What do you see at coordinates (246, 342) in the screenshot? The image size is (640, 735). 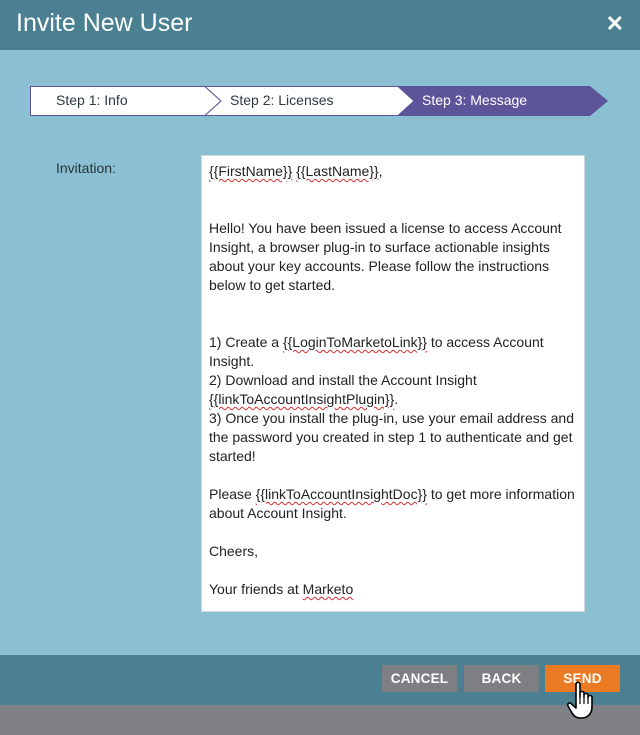 I see `step1-text-a: 1) Create a` at bounding box center [246, 342].